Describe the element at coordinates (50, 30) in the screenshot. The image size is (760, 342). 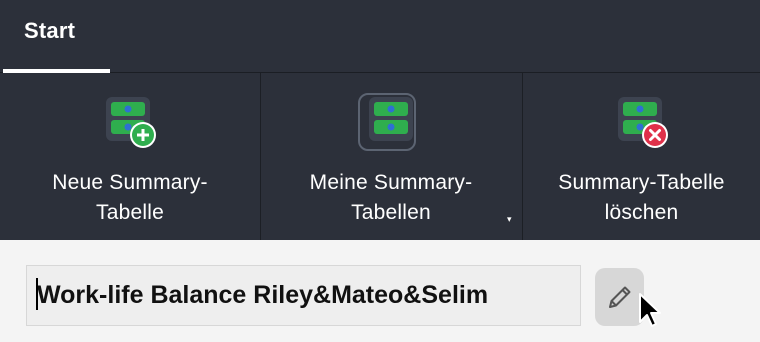
I see `tab-start-label: Start` at that location.